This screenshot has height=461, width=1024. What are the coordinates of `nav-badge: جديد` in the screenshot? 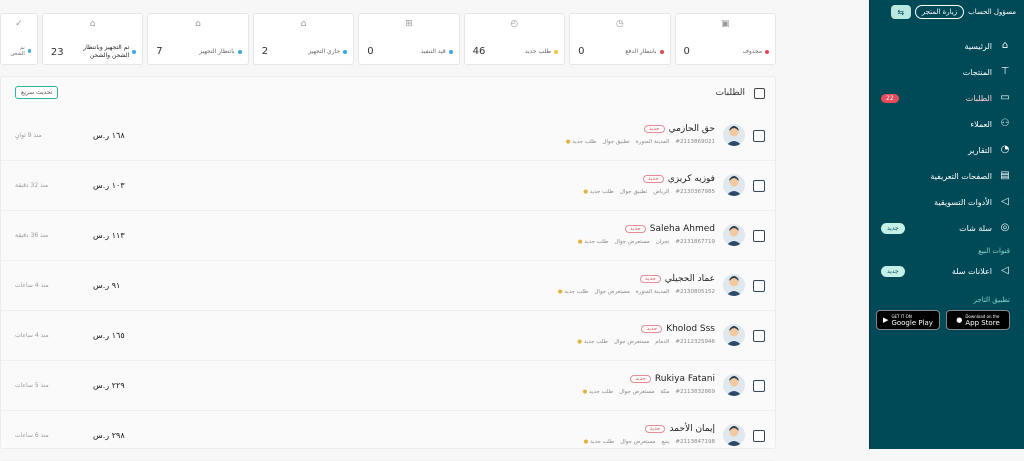 It's located at (893, 271).